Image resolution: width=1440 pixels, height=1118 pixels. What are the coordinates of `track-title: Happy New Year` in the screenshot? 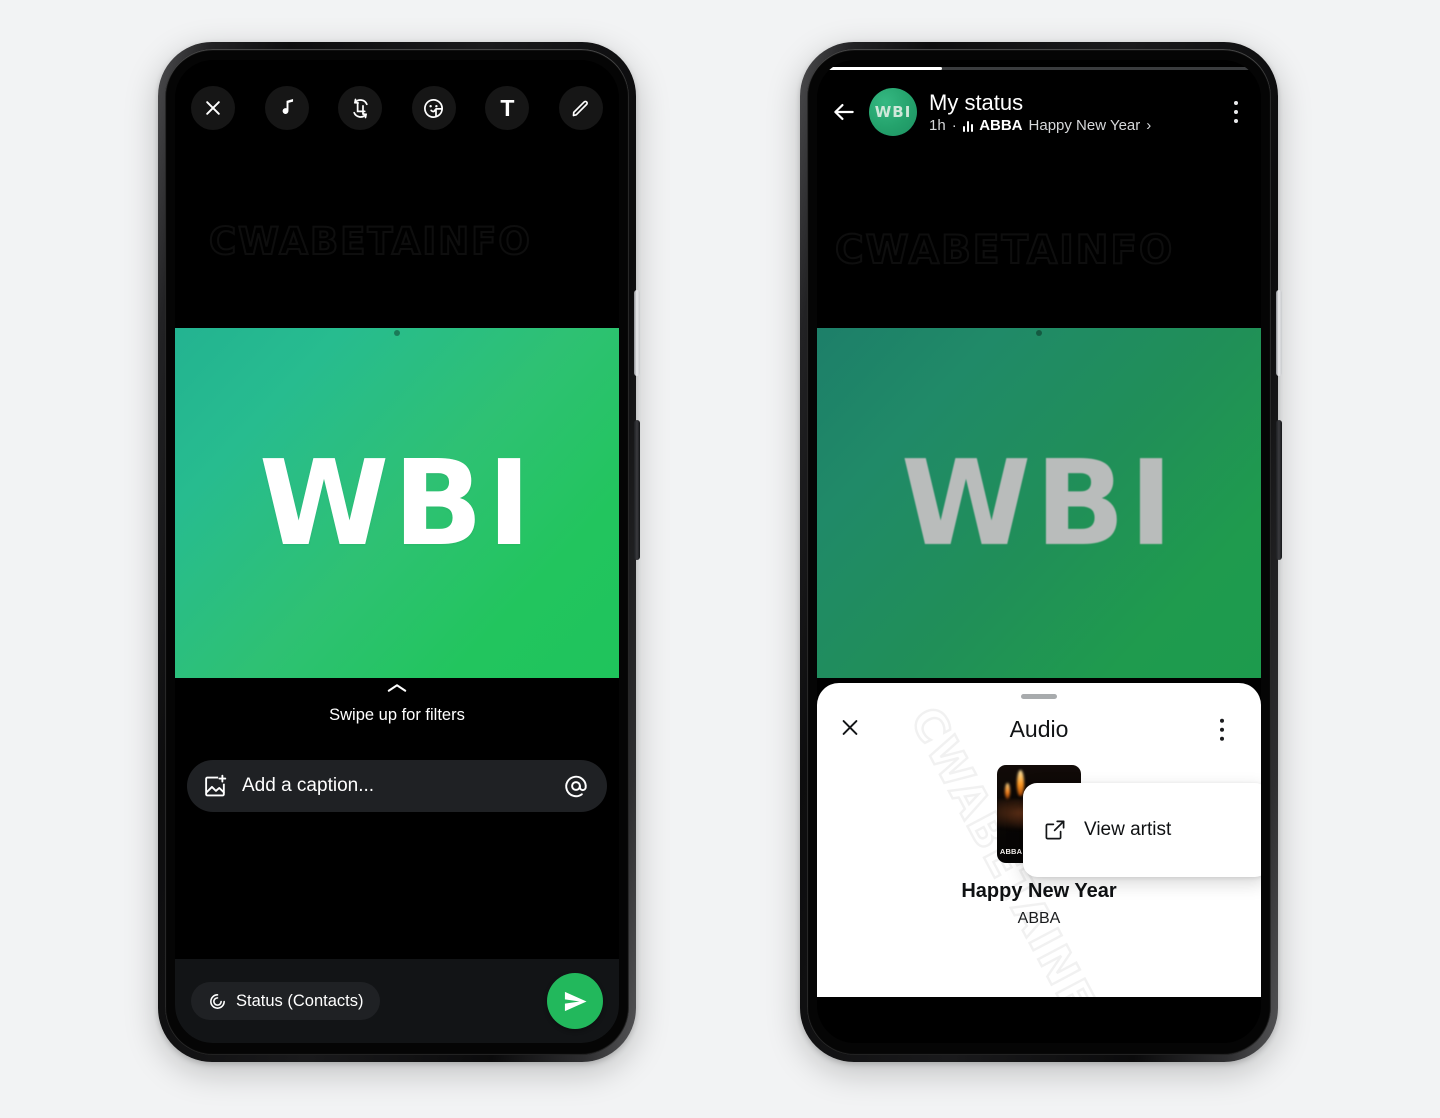 It's located at (1039, 890).